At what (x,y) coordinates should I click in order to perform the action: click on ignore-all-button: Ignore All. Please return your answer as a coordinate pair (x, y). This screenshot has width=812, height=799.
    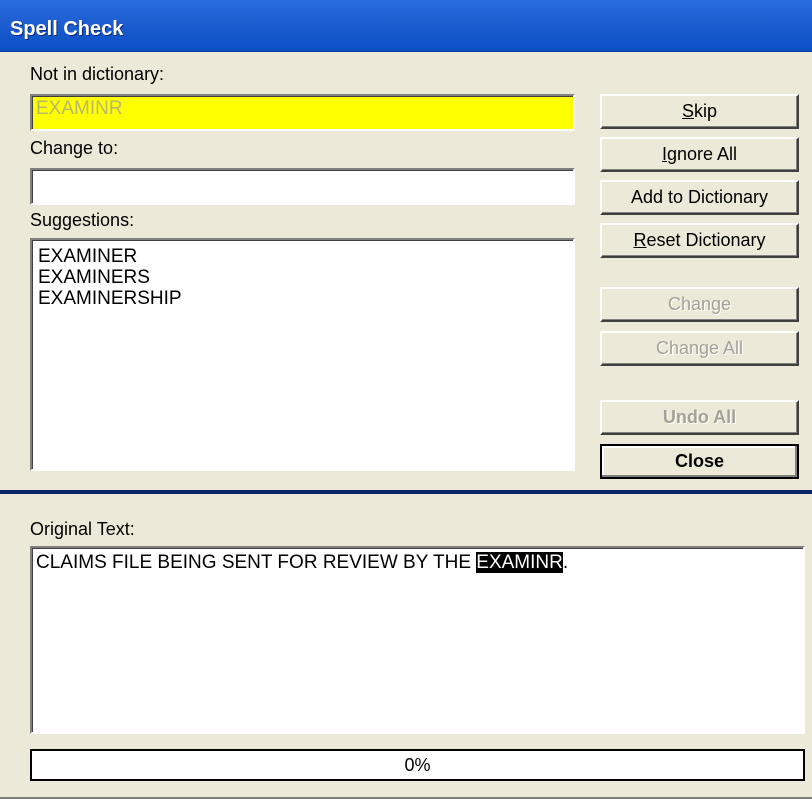
    Looking at the image, I should click on (699, 154).